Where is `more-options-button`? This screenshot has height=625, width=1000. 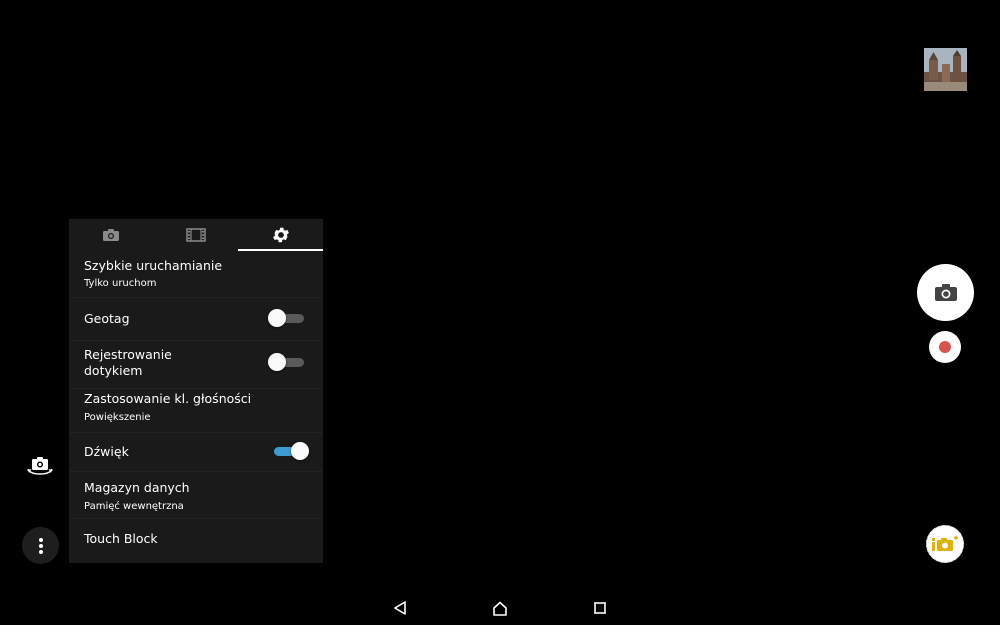 more-options-button is located at coordinates (40, 545).